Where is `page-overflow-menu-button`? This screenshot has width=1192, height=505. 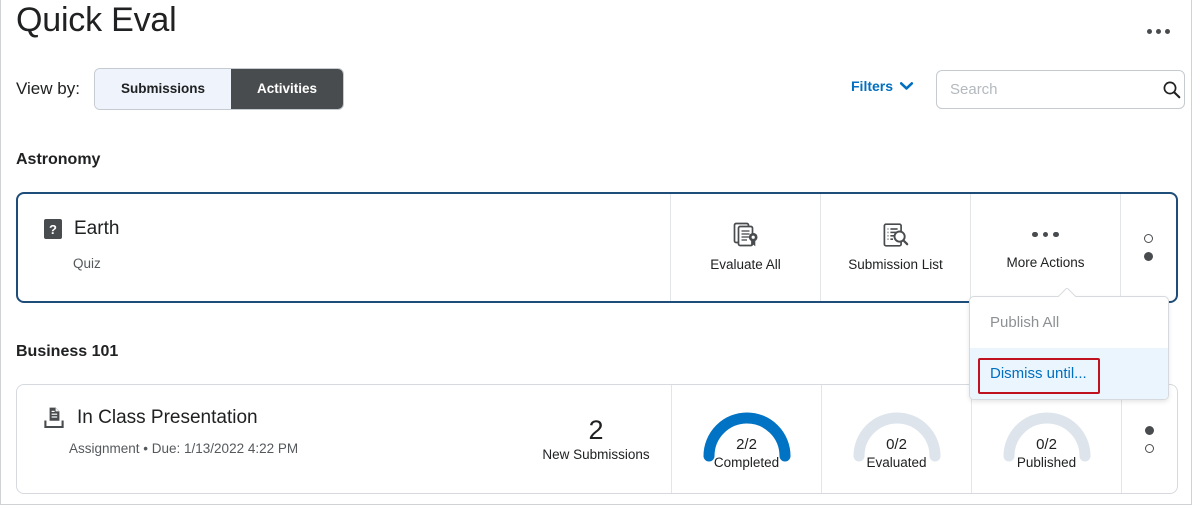
page-overflow-menu-button is located at coordinates (1158, 31).